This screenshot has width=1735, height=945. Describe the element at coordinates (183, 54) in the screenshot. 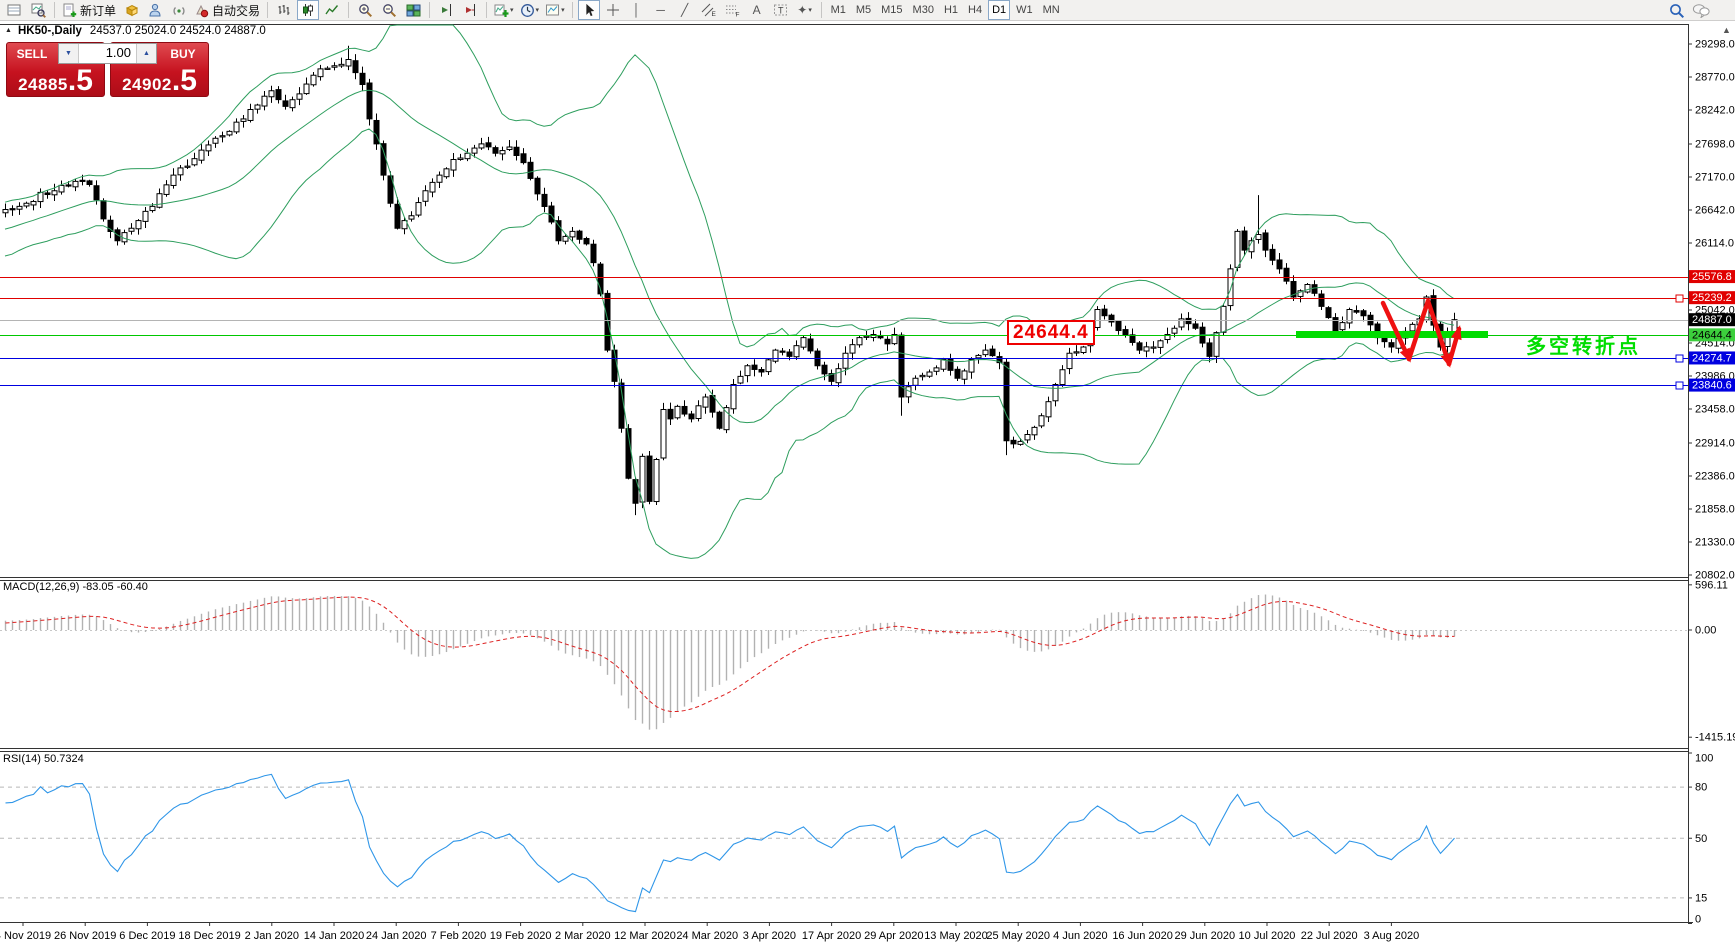

I see `buy-label: BUY` at that location.